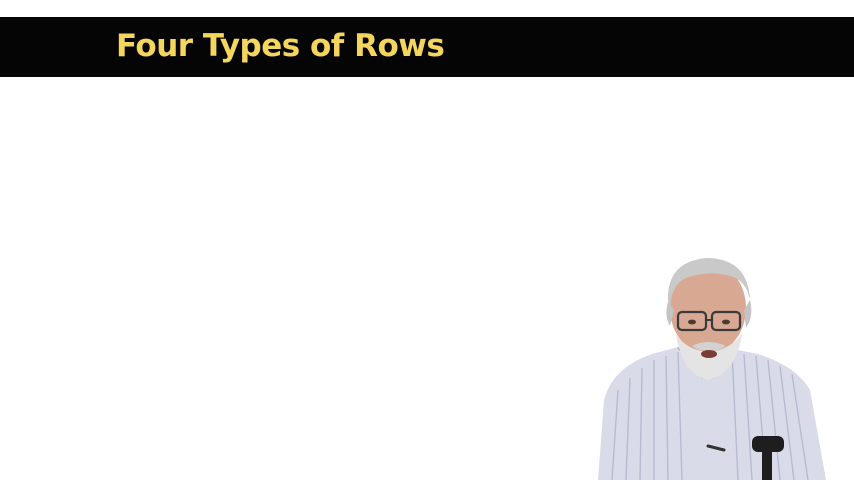 This screenshot has height=480, width=854. I want to click on slide-title-bar: Four Types of Rows, so click(427, 47).